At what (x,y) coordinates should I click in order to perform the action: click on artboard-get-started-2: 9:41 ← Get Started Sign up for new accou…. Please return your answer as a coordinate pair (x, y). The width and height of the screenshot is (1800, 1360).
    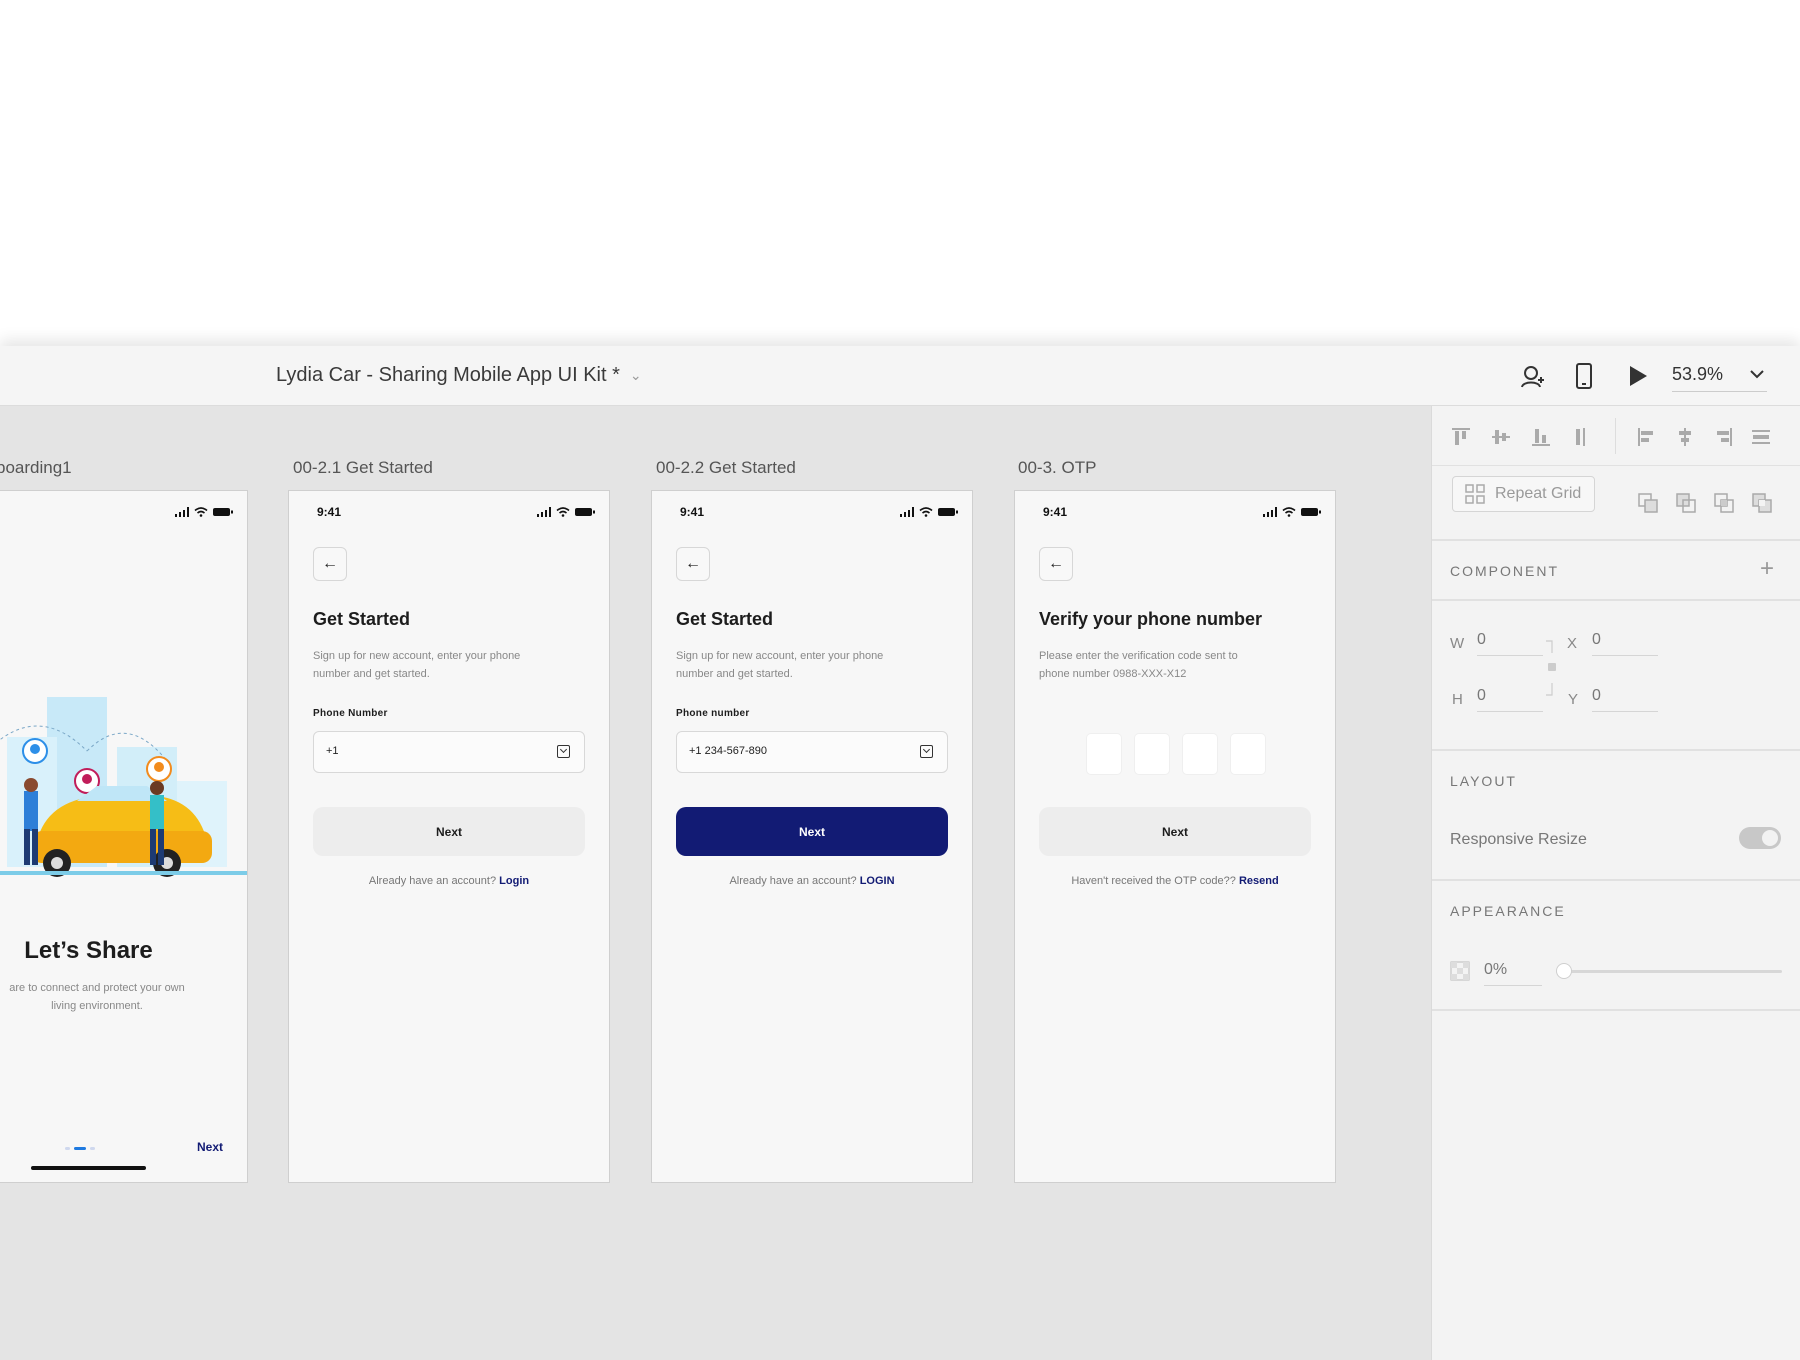
    Looking at the image, I should click on (812, 836).